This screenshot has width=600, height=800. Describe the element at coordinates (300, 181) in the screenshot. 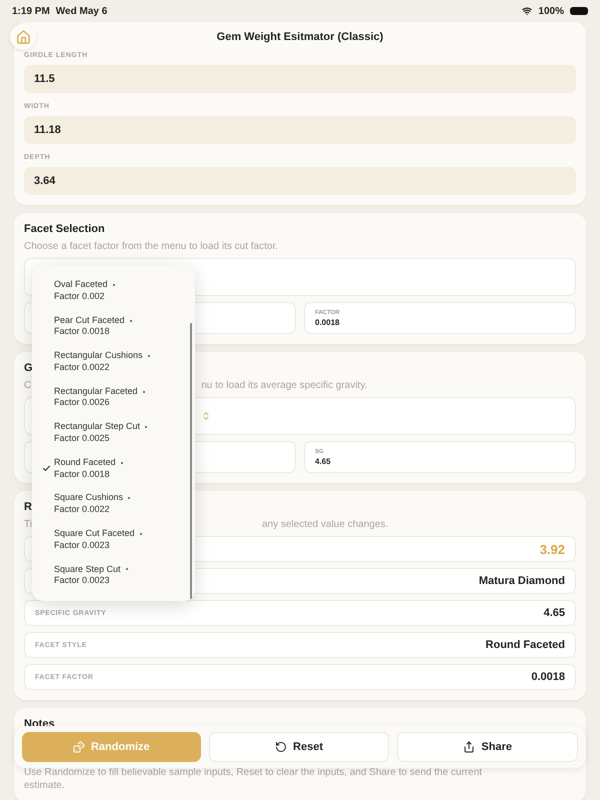

I see `input-field: 3.64` at that location.